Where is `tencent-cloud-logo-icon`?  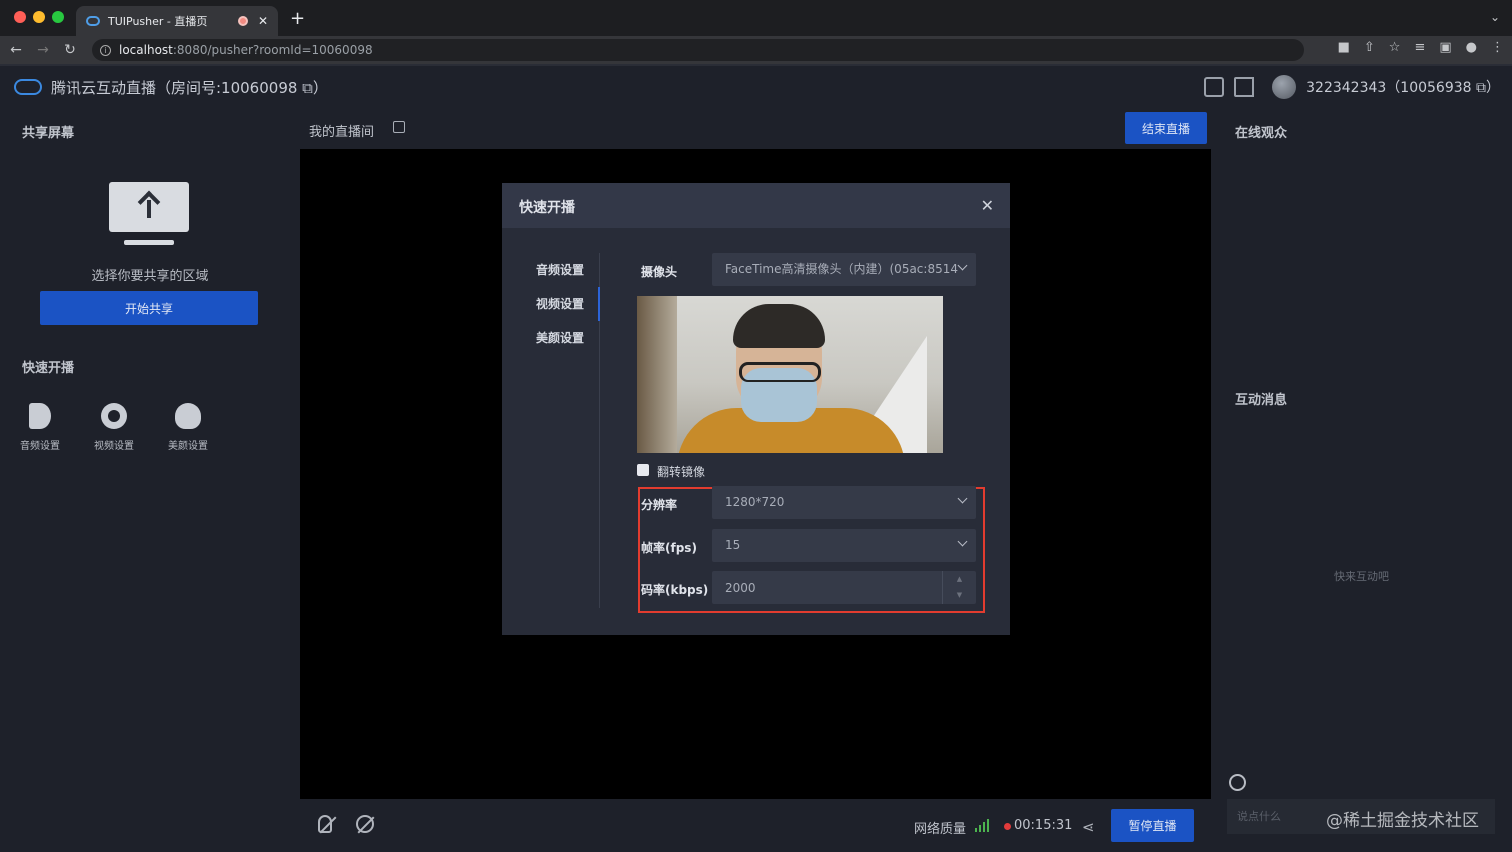
tencent-cloud-logo-icon is located at coordinates (28, 87).